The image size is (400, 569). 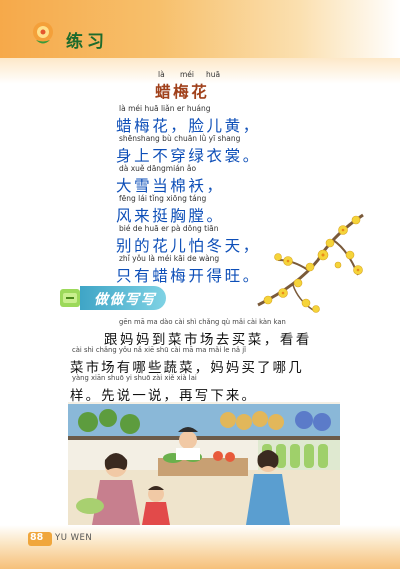 I want to click on header-band, so click(x=200, y=29).